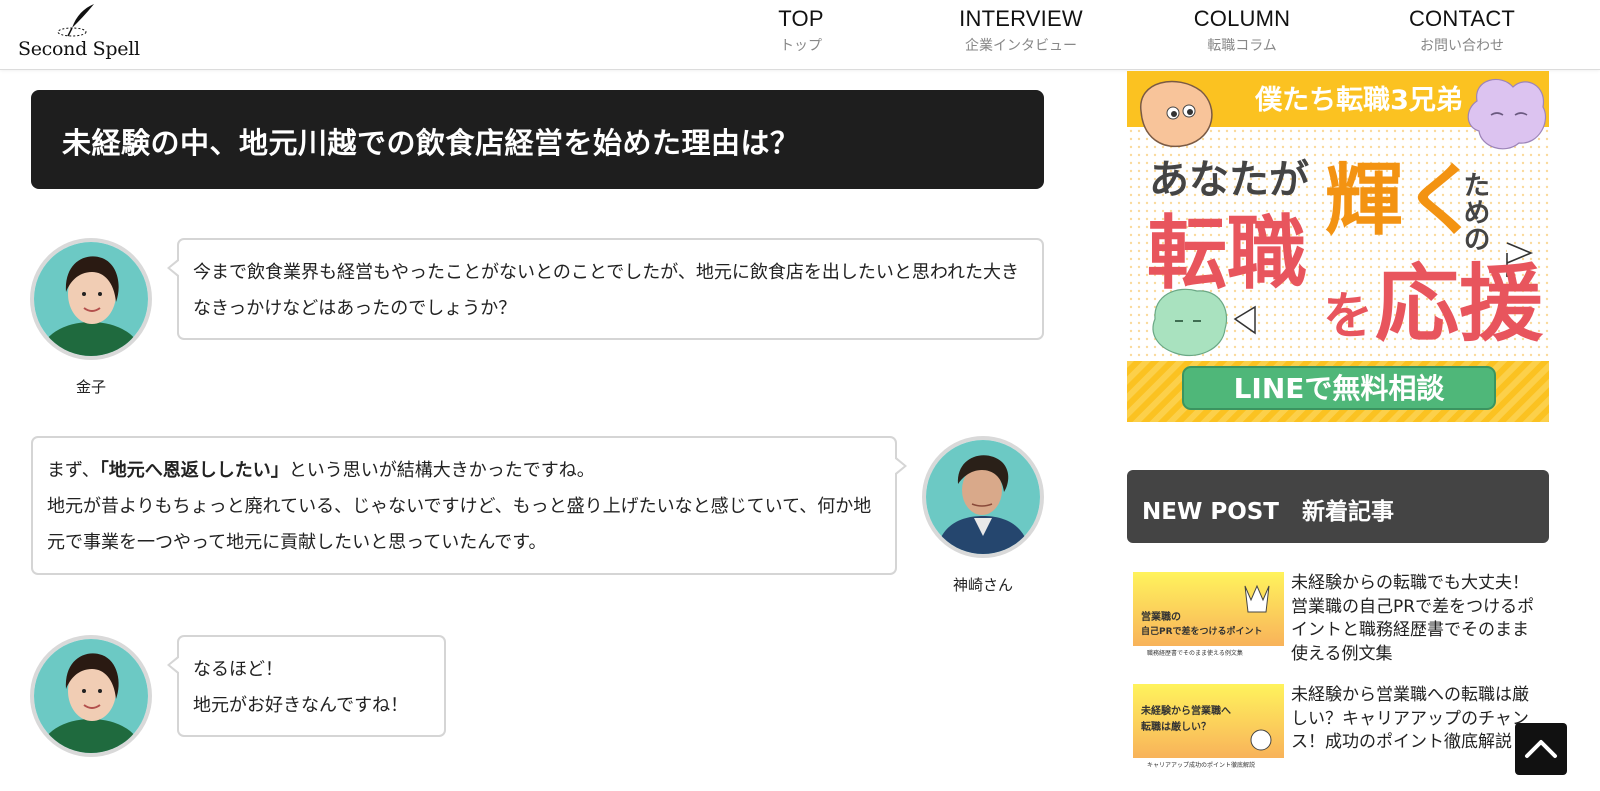  Describe the element at coordinates (1208, 615) in the screenshot. I see `post-thumbnail: 営業職の 自己PRで差をつけるポイント 職務経歴書でそのまま使える例文集` at that location.